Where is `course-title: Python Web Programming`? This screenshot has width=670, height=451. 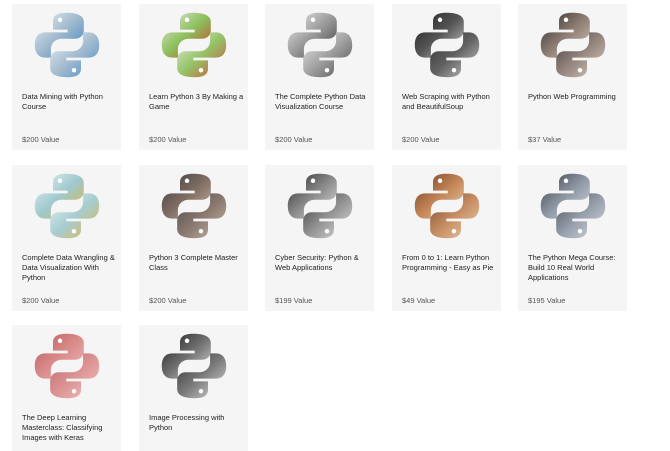
course-title: Python Web Programming is located at coordinates (572, 96).